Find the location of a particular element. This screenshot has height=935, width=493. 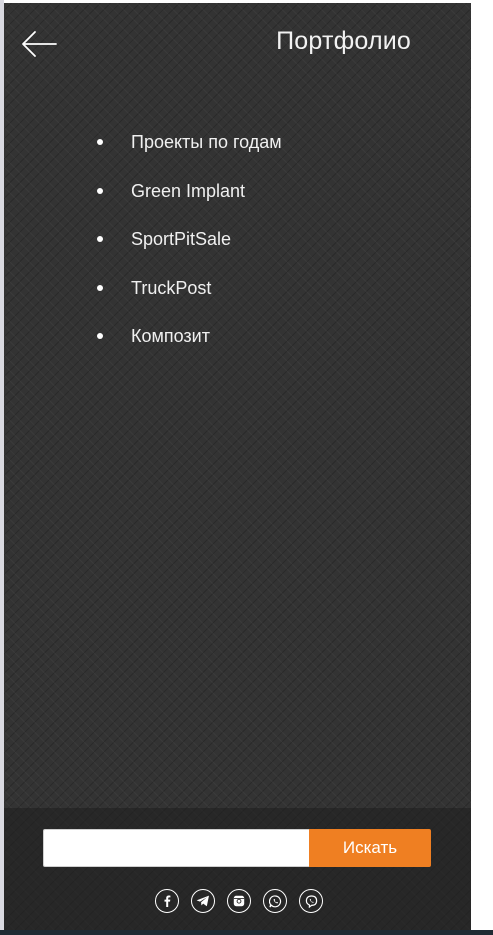

menu-item-sportpitsale: SportPitSale is located at coordinates (188, 249).